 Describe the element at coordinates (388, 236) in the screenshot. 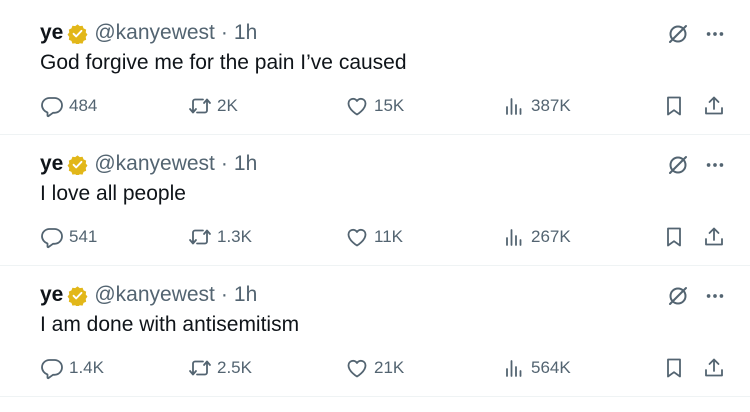

I see `like-count: 11K` at that location.